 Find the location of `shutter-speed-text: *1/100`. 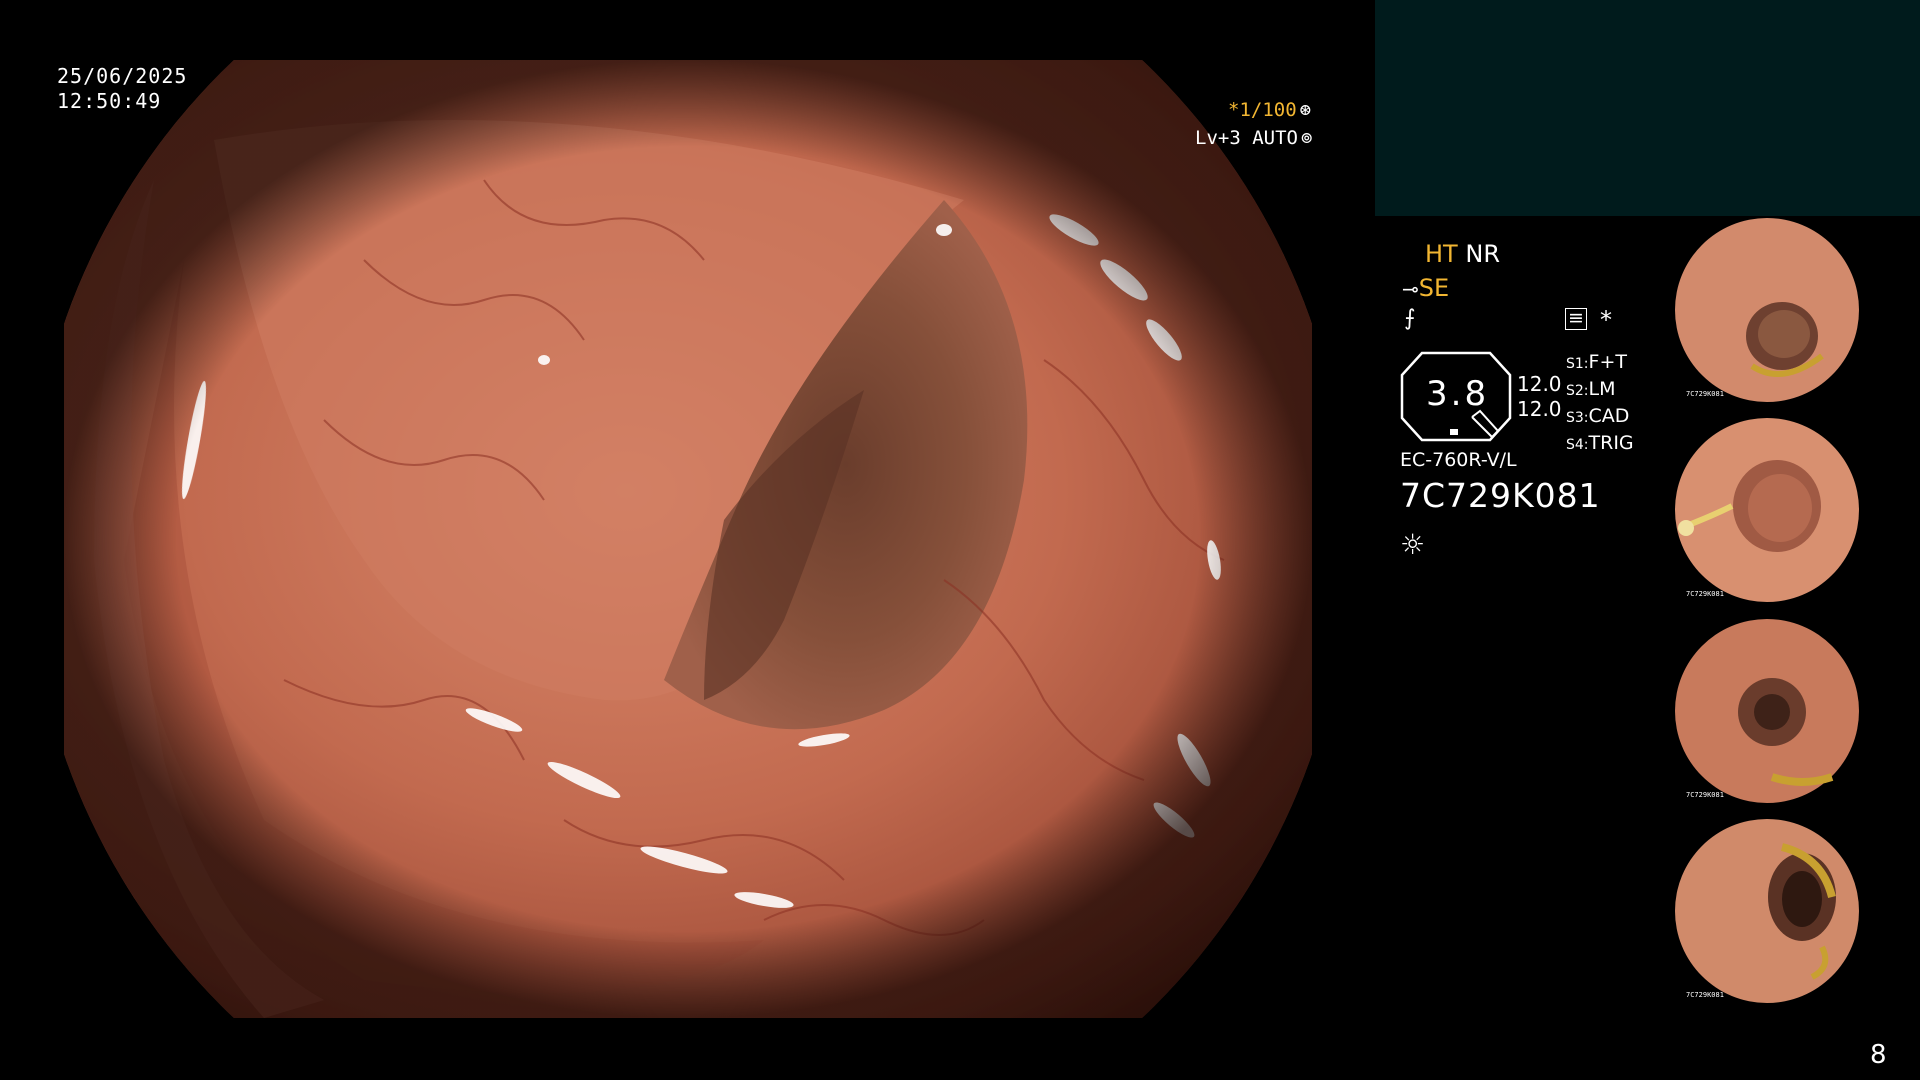

shutter-speed-text: *1/100 is located at coordinates (1262, 110).